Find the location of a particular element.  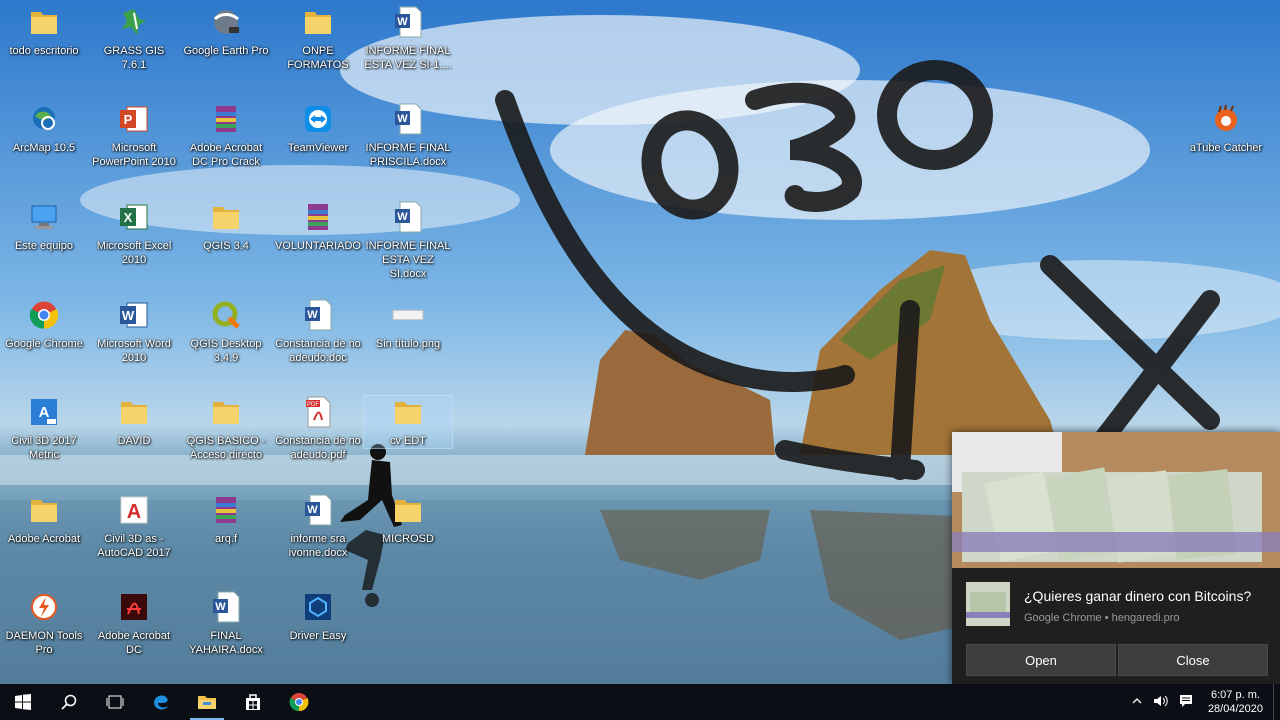

desktop-icon-label: Google Earth Pro is located at coordinates (226, 51).